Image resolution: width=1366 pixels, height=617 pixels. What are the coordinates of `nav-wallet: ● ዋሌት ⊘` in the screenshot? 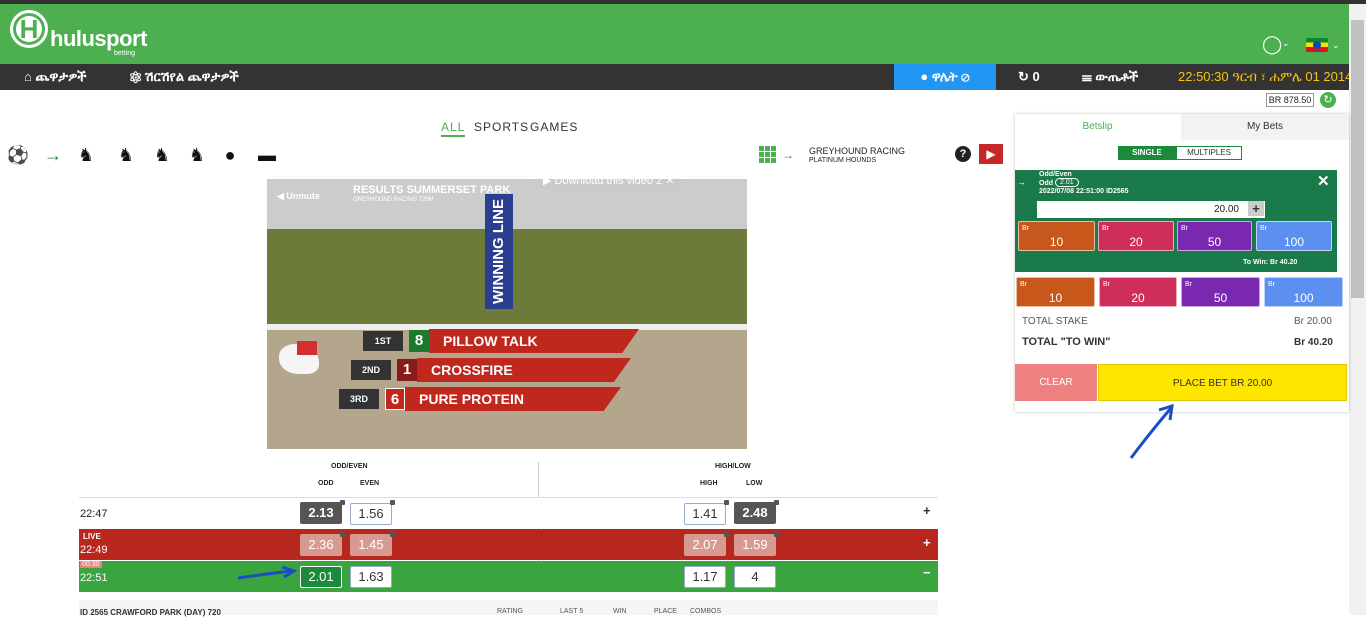 It's located at (945, 77).